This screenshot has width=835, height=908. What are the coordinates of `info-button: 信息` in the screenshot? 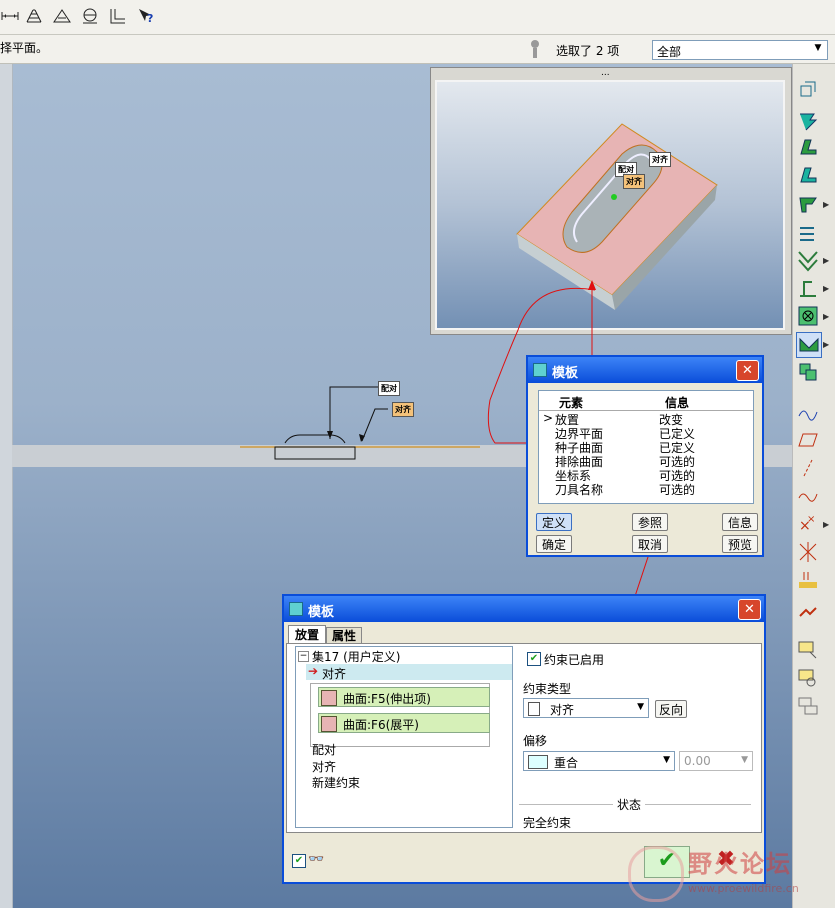 It's located at (740, 522).